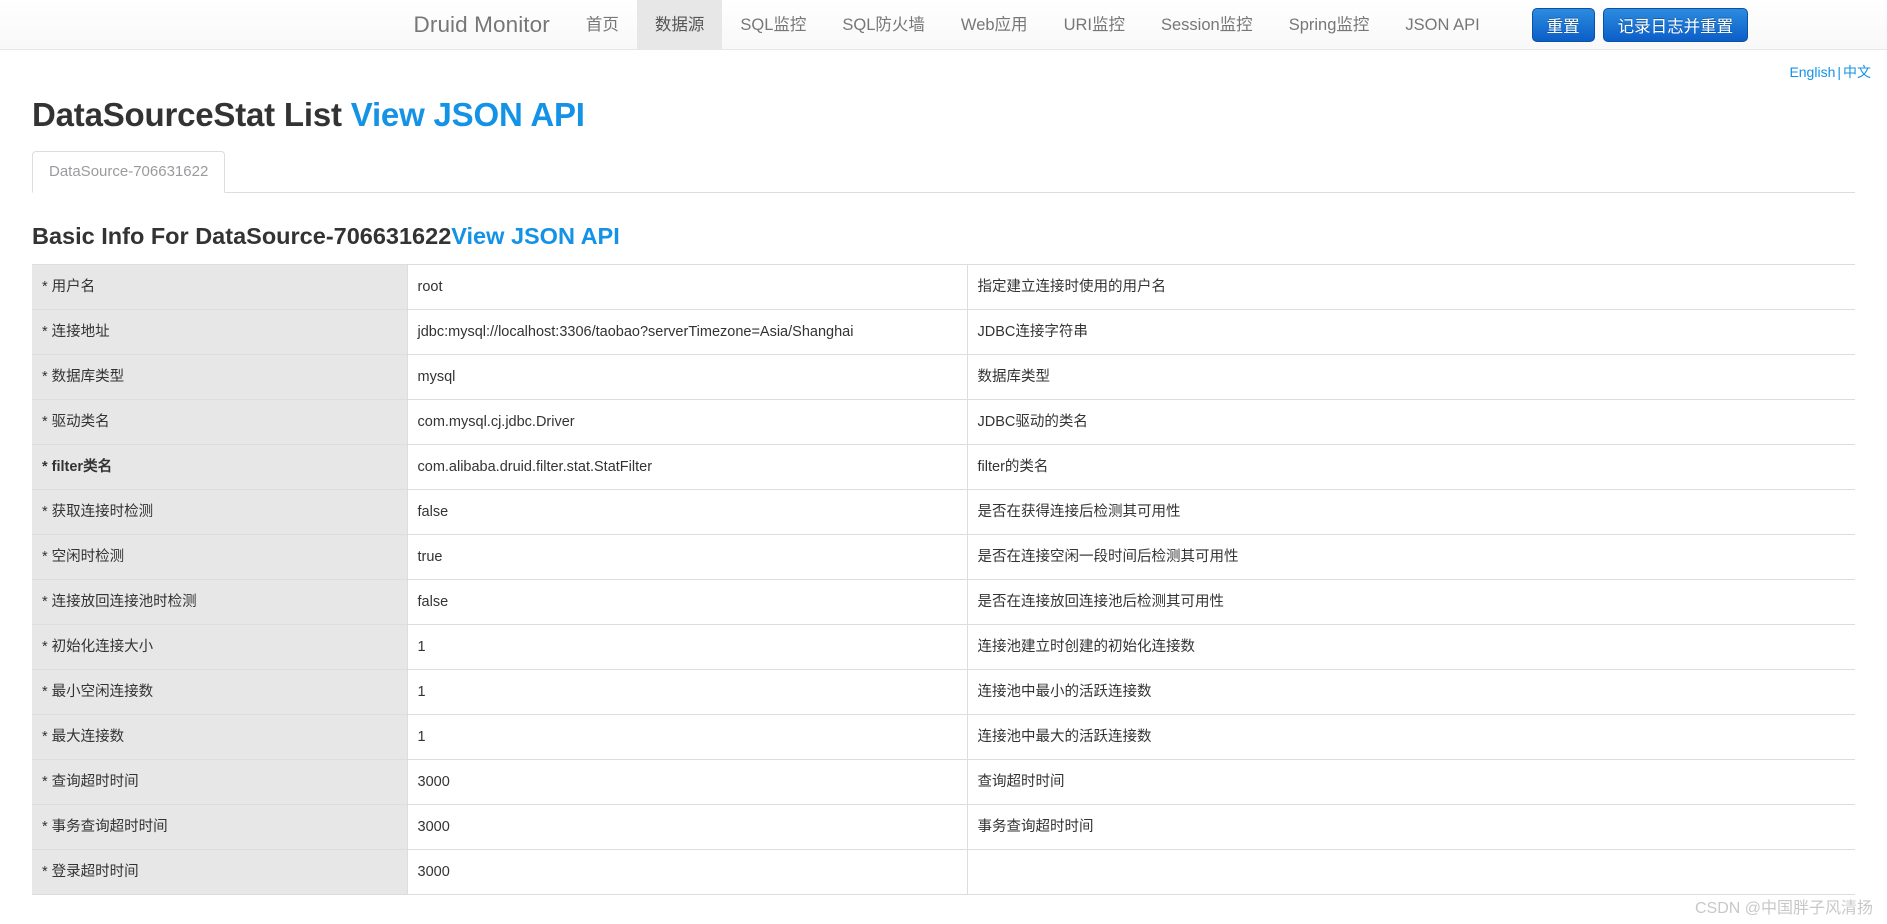 This screenshot has width=1887, height=924. What do you see at coordinates (1812, 72) in the screenshot?
I see `lang-english-link: English` at bounding box center [1812, 72].